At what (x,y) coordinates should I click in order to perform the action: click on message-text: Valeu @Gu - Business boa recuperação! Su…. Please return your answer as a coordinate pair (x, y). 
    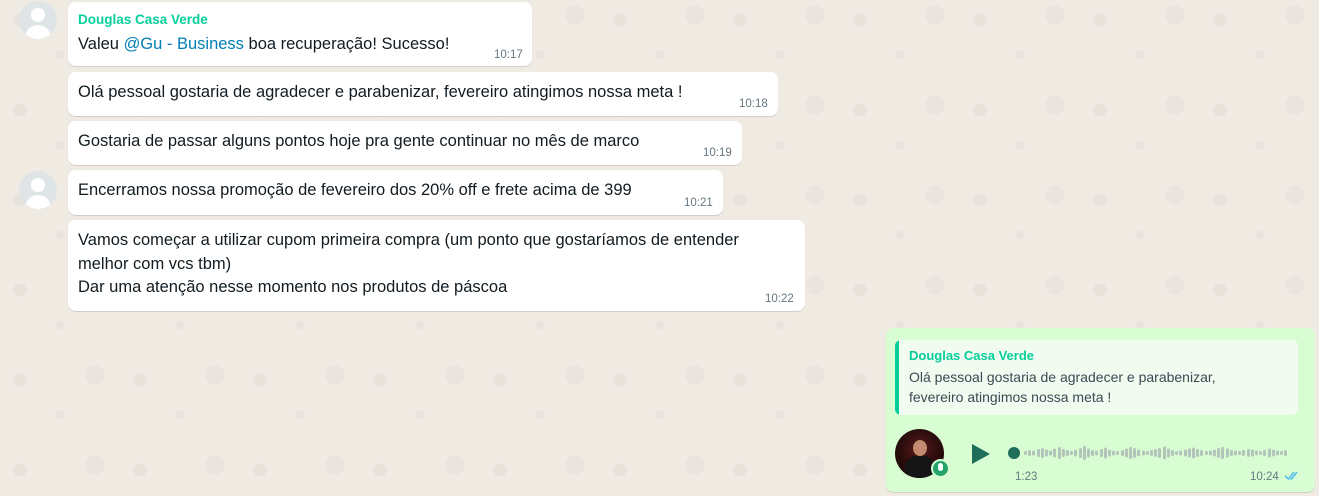
    Looking at the image, I should click on (263, 44).